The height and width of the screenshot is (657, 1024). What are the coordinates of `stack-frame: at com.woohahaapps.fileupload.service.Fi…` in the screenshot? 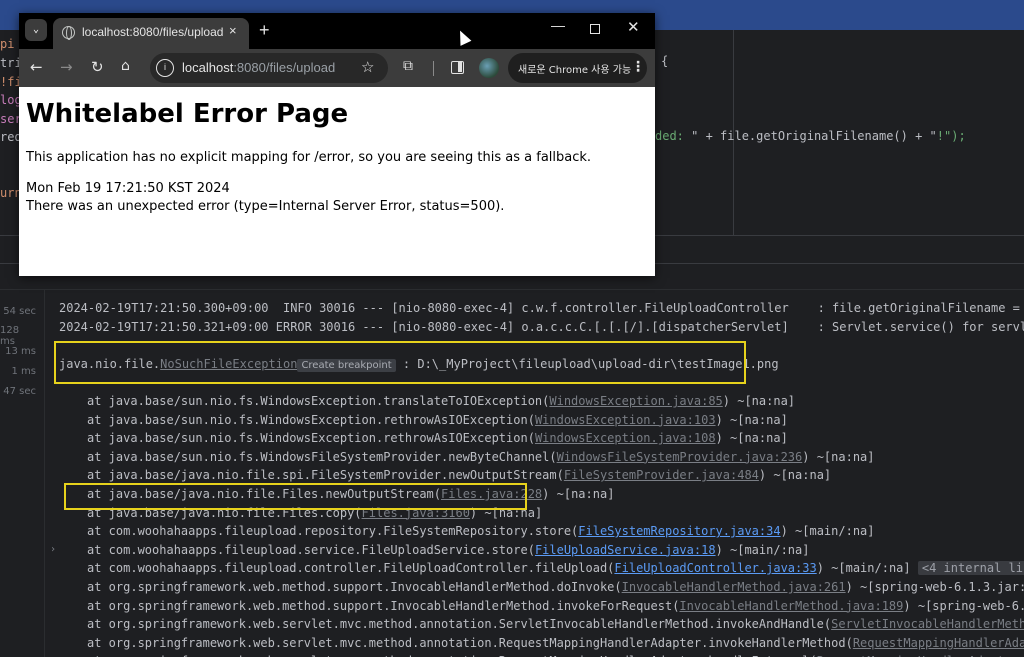 It's located at (448, 550).